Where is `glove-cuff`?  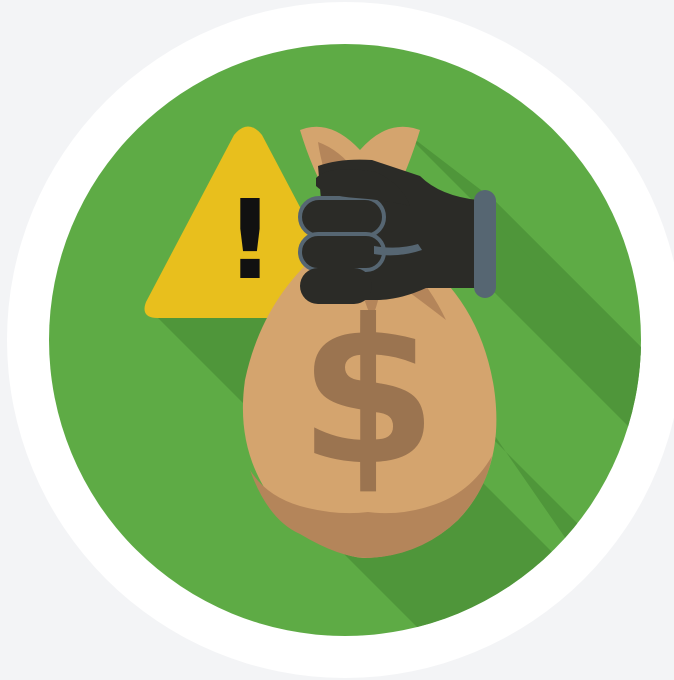 glove-cuff is located at coordinates (485, 244).